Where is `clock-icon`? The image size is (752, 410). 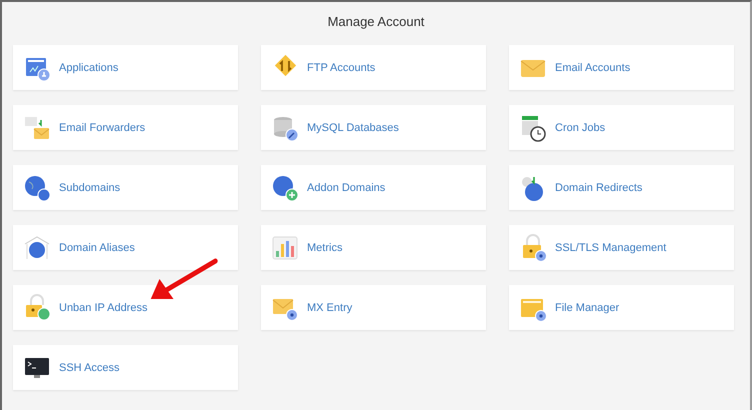
clock-icon is located at coordinates (533, 128).